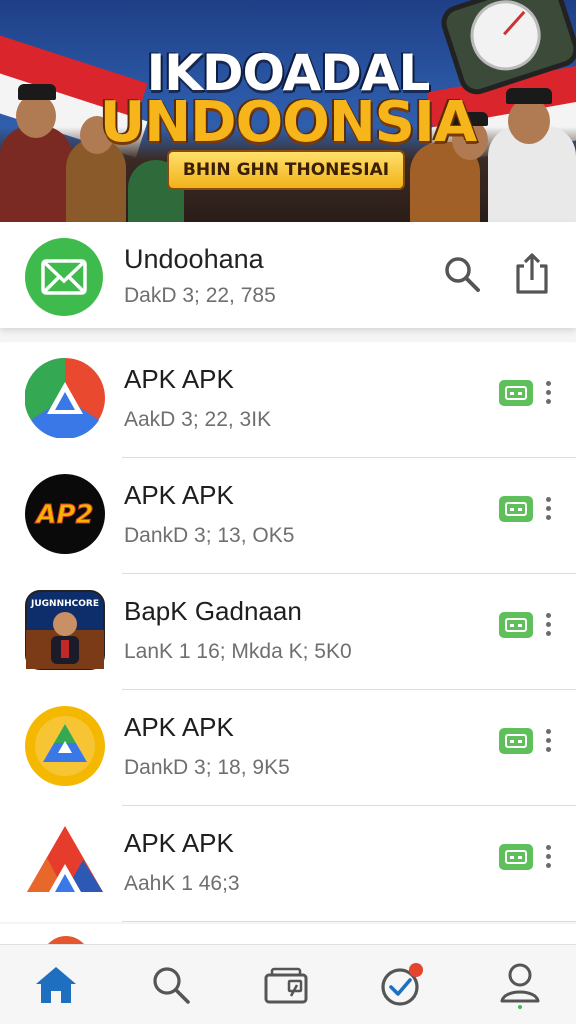 The image size is (576, 1024). Describe the element at coordinates (194, 259) in the screenshot. I see `featured-app-title: Undoohana` at that location.